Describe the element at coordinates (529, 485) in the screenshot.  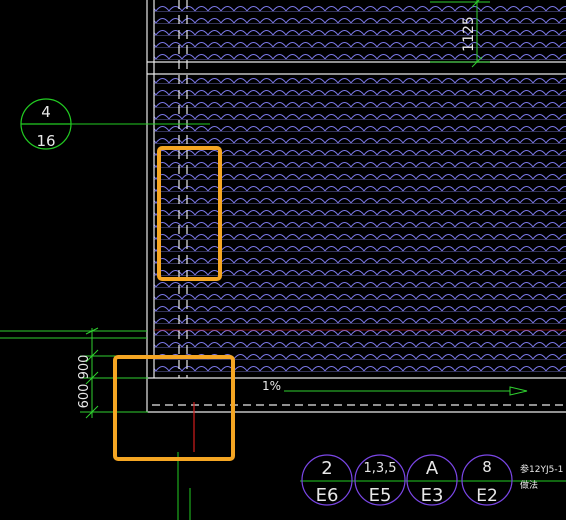
I see `legend-note-line2: 做法` at that location.